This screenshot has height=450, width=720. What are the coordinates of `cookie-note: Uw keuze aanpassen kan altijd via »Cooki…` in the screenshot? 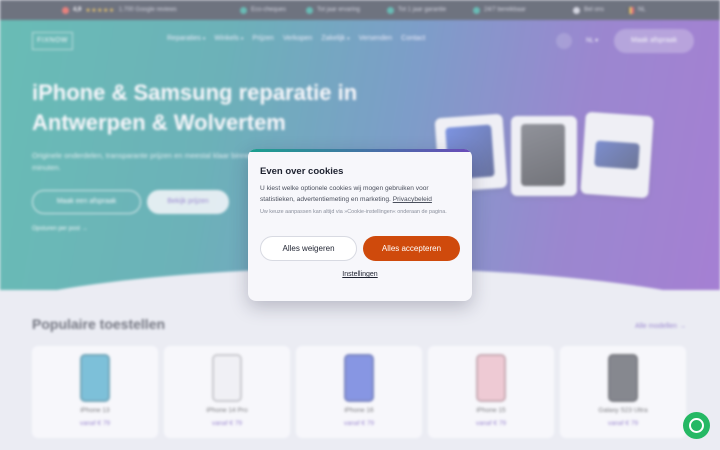 It's located at (353, 212).